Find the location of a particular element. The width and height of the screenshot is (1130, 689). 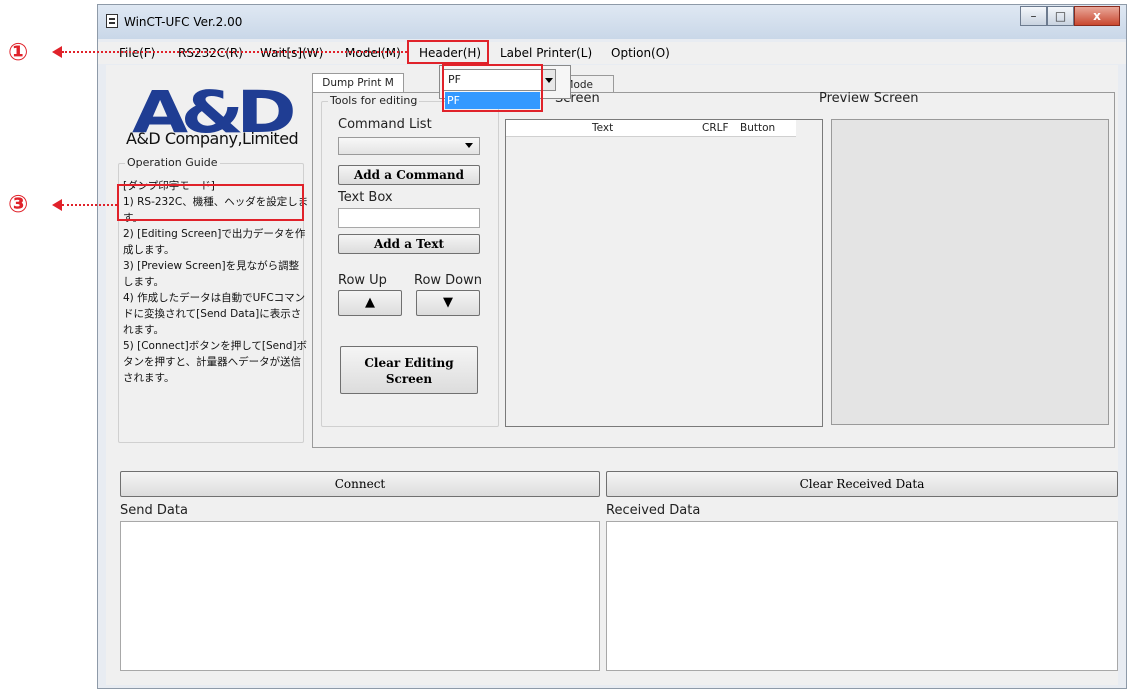

row-down-label: Row Down is located at coordinates (448, 280).